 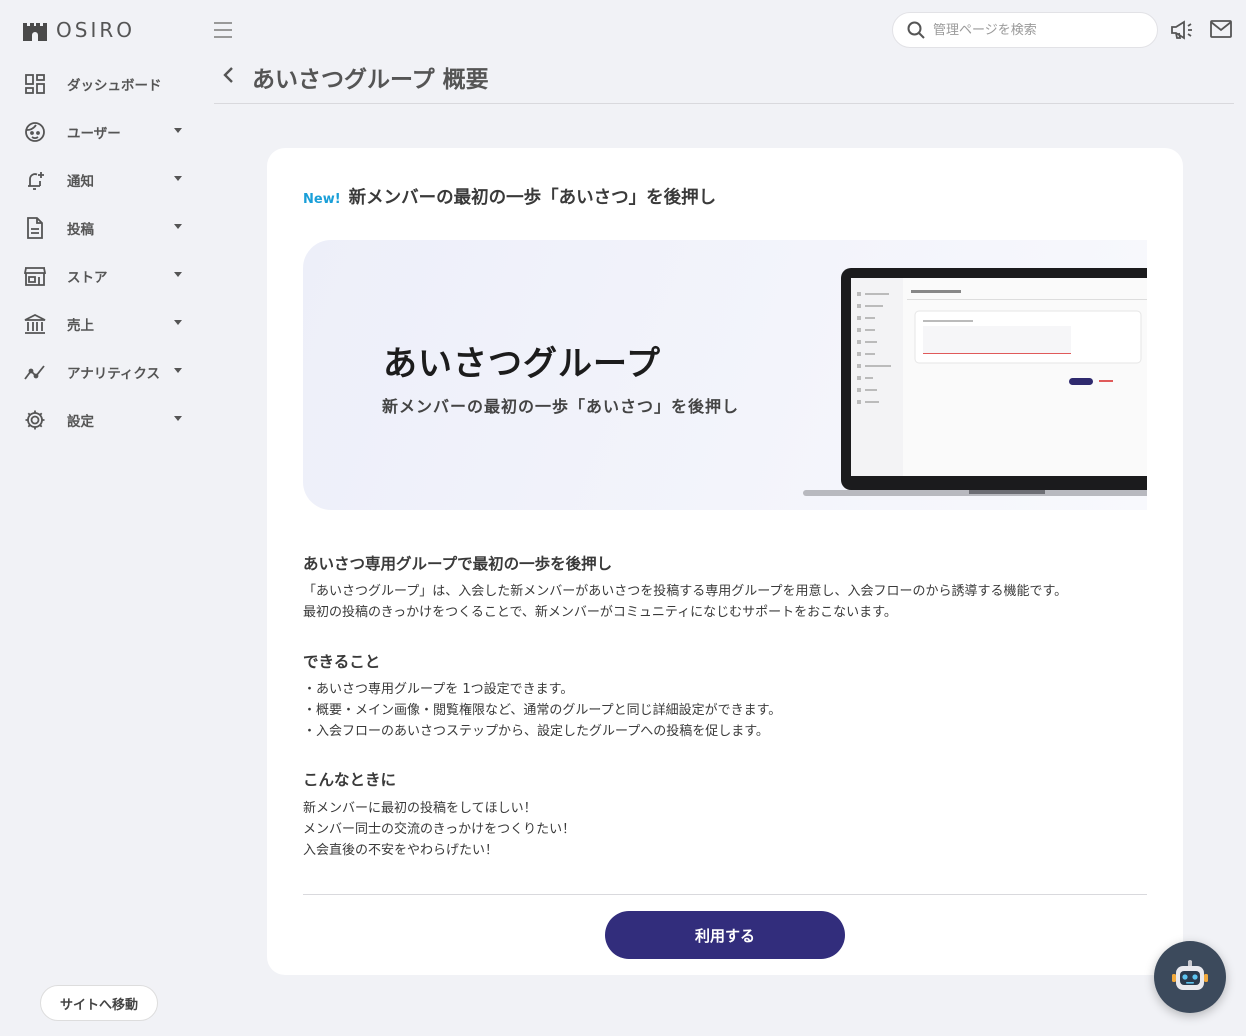 I want to click on feature-headline: 新メンバーの最初の一歩「あいさつ」を後押し, so click(x=532, y=198).